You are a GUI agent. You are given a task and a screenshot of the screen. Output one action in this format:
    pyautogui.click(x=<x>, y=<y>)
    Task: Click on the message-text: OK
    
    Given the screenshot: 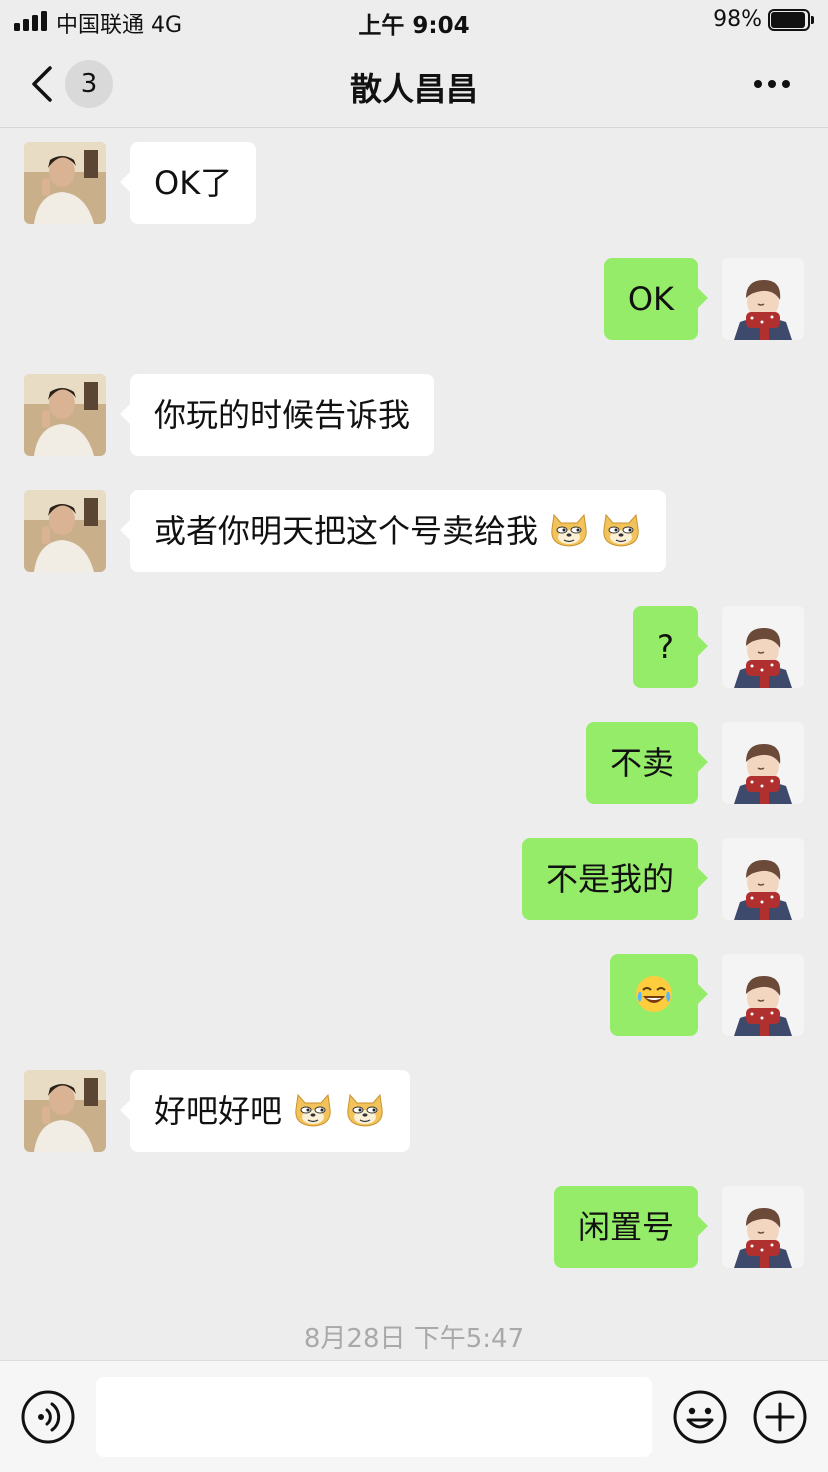 What is the action you would take?
    pyautogui.click(x=650, y=299)
    